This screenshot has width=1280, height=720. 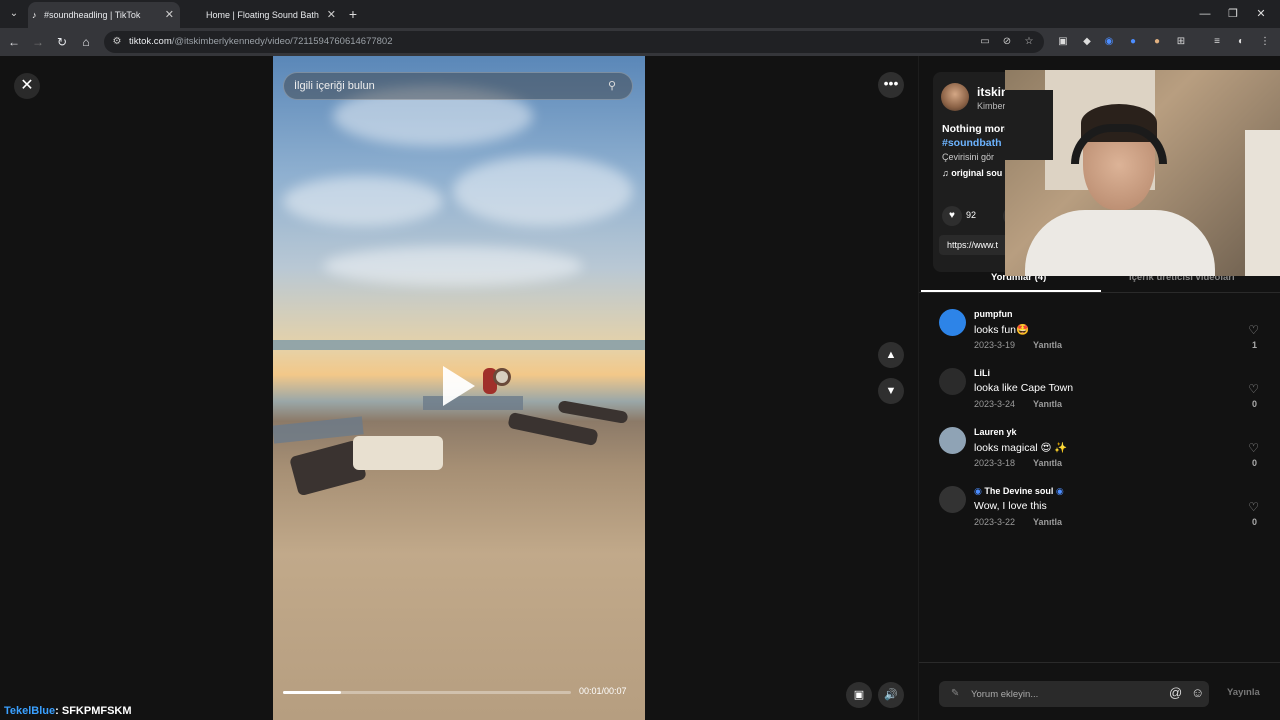 I want to click on window-close-icon: ✕, so click(x=1261, y=14).